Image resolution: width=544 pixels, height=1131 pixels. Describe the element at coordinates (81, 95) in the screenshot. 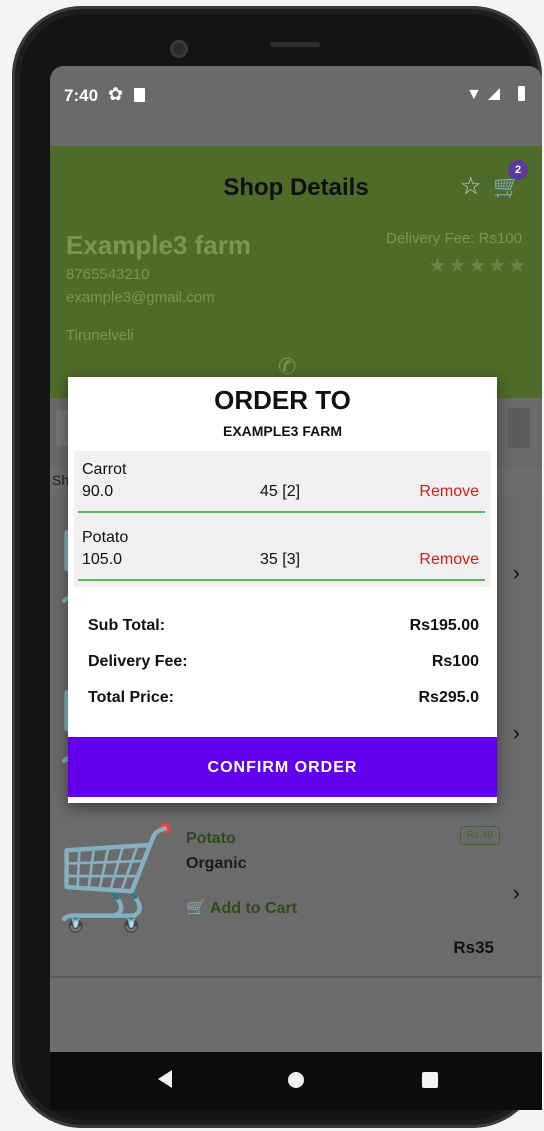

I see `status-time: 7:40` at that location.